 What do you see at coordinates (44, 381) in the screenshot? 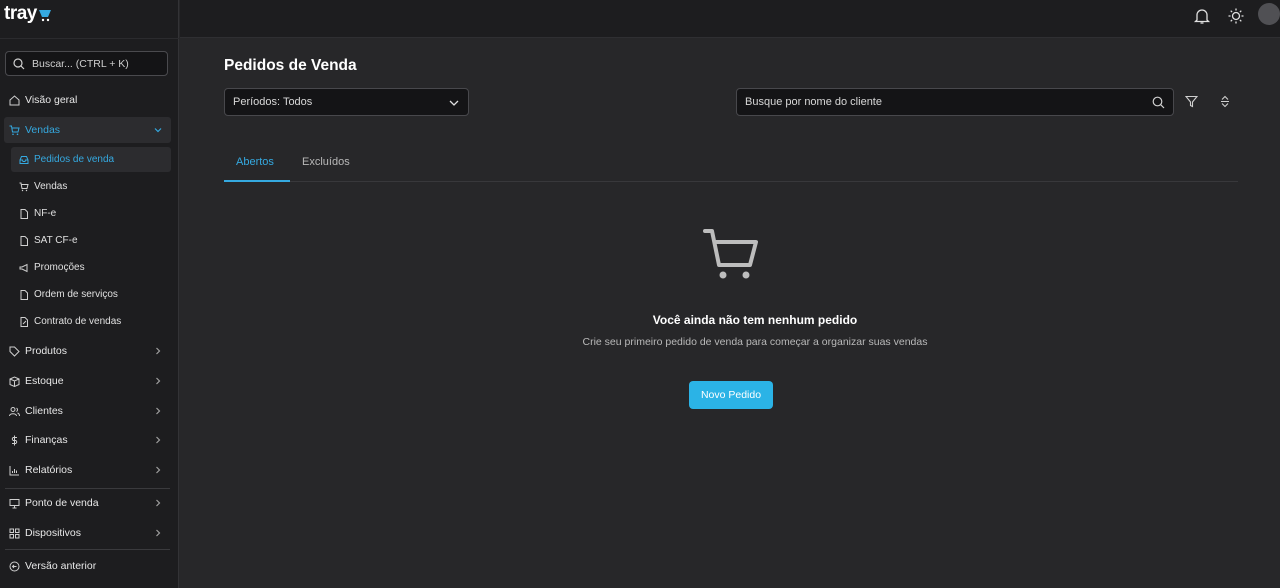
I see `sidebar-item-label: Estoque` at bounding box center [44, 381].